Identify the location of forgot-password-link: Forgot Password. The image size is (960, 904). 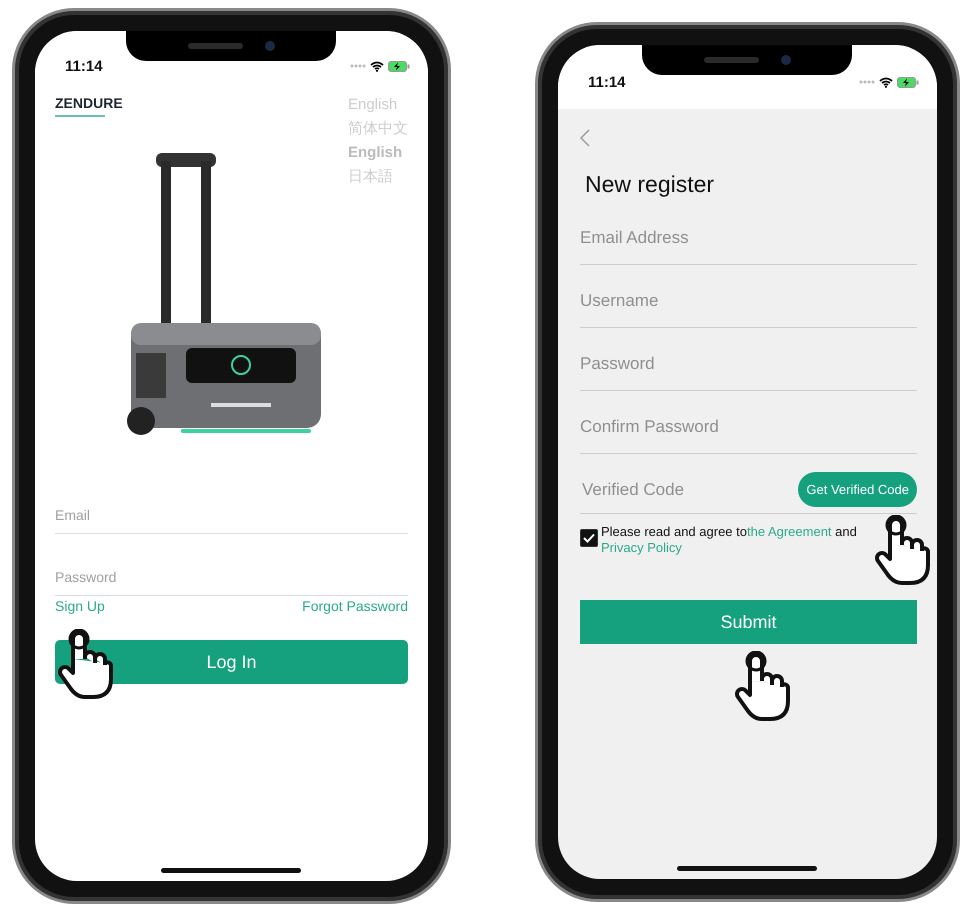
(355, 606).